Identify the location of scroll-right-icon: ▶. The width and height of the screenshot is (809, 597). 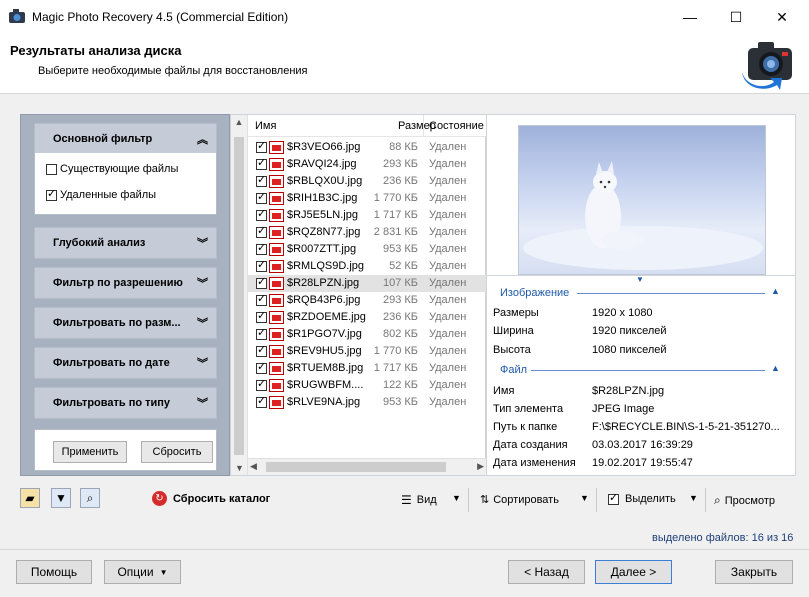
(480, 466).